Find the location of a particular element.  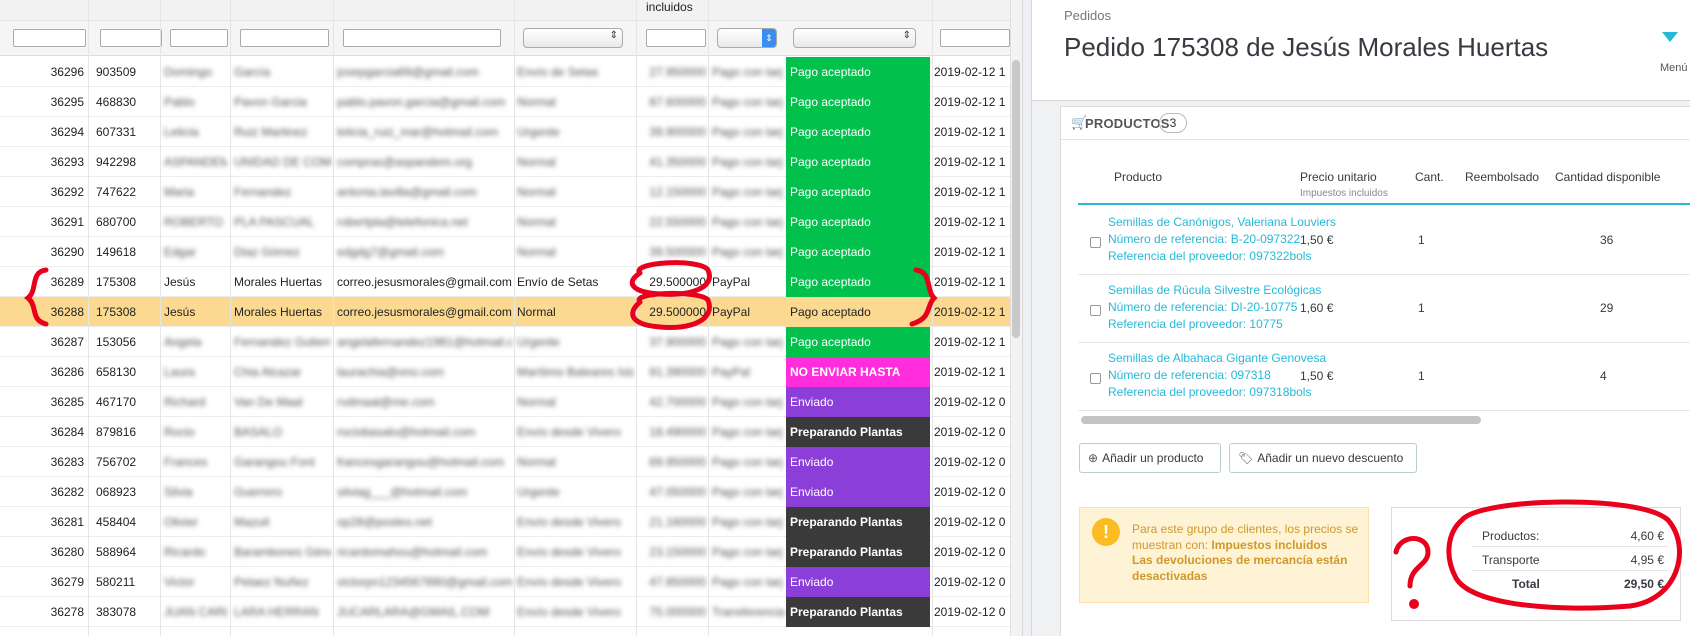

filter-status-select: ⇕ is located at coordinates (854, 38).